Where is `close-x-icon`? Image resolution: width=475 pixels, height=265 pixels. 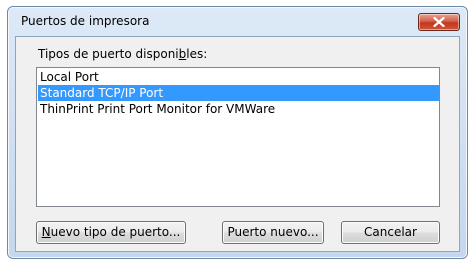
close-x-icon is located at coordinates (439, 22).